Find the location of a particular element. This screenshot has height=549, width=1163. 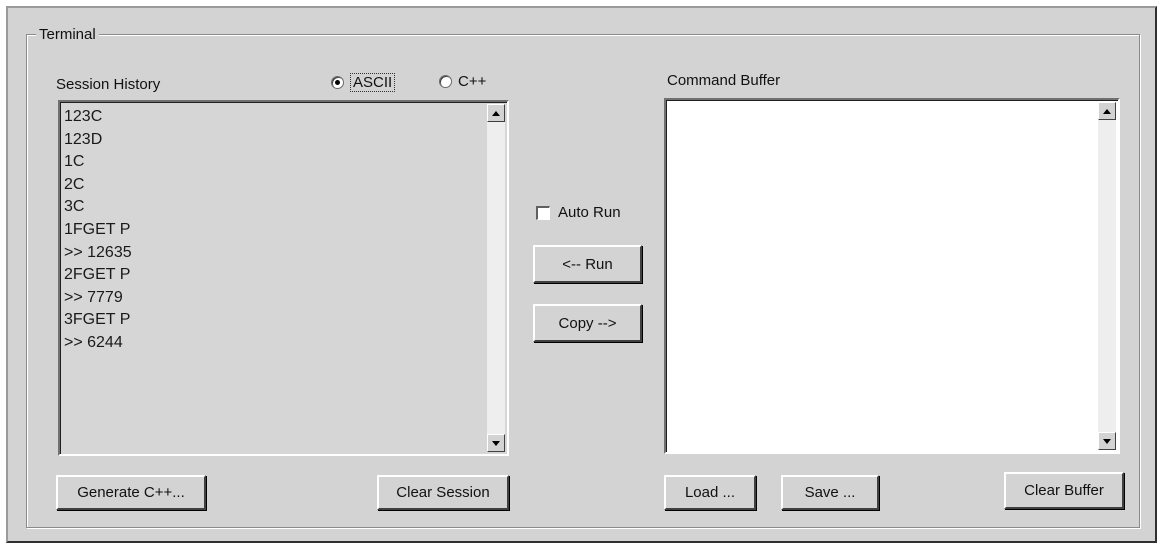

command-buffer-scrollbar is located at coordinates (1107, 276).